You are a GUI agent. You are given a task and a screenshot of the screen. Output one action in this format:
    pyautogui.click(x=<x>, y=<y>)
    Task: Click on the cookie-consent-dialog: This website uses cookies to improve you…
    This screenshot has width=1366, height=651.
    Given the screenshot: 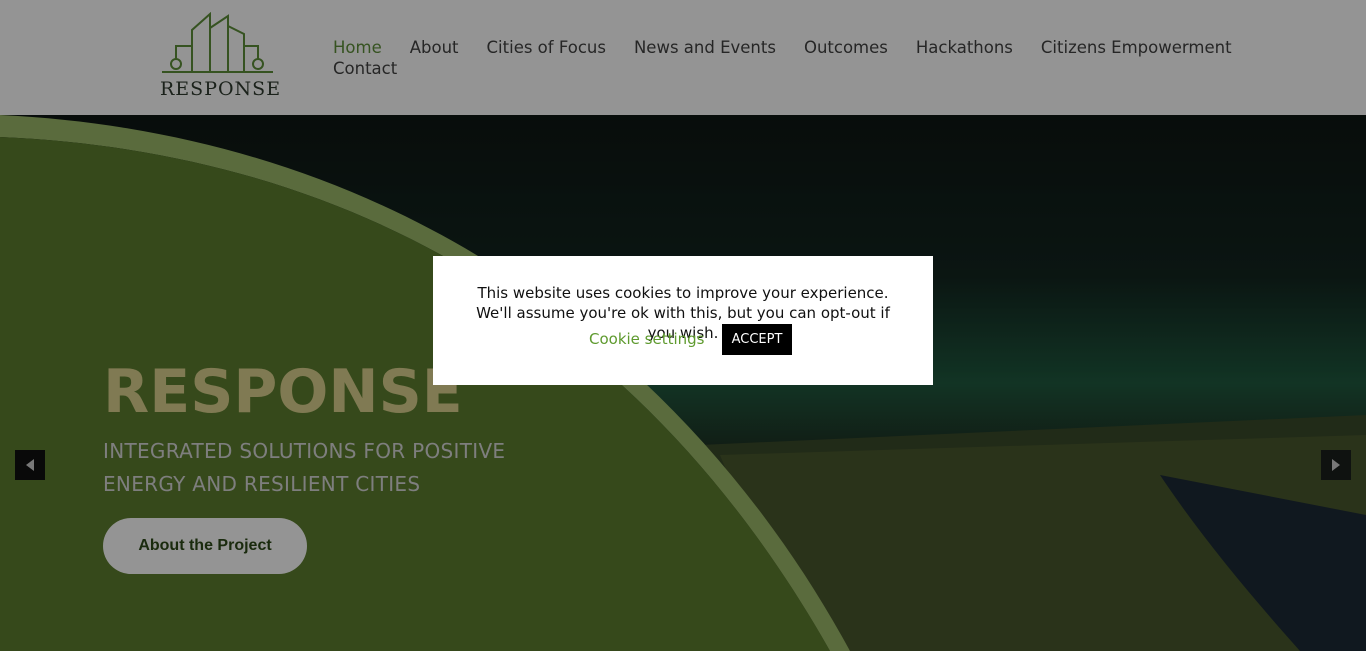 What is the action you would take?
    pyautogui.click(x=683, y=320)
    